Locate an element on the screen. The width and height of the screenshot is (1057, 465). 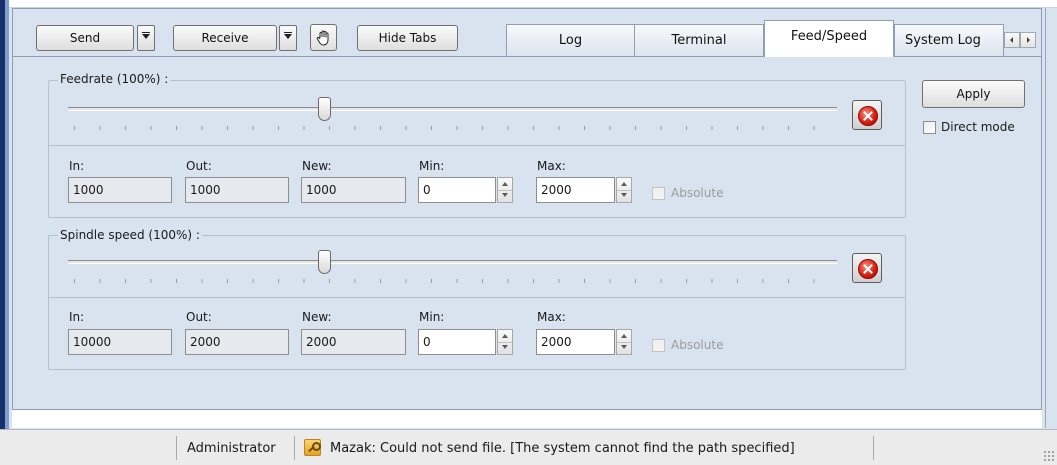
spindle-new-label: New: is located at coordinates (317, 317).